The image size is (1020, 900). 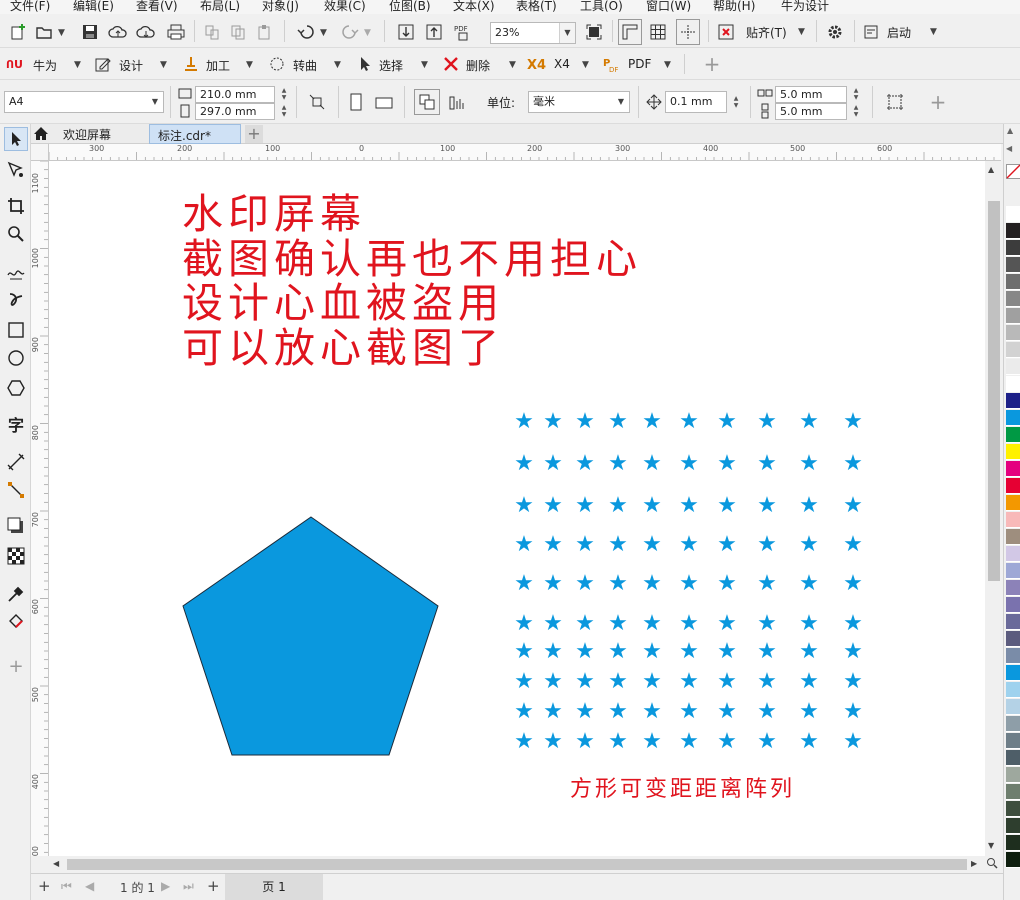 I want to click on scroll-up-icon: ▲, so click(x=991, y=169).